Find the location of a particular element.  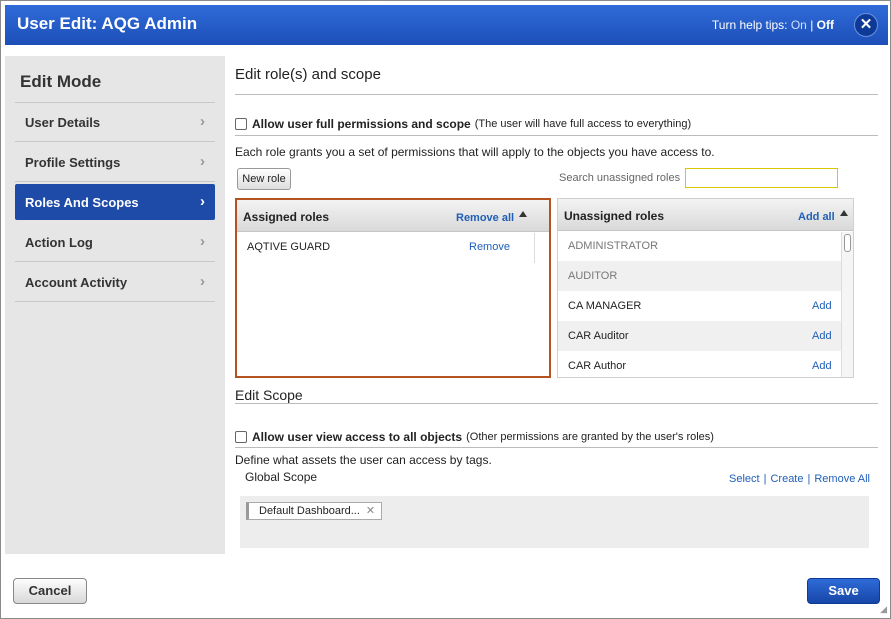

assigned-roles-header: Assigned roles Remove all is located at coordinates (393, 216).